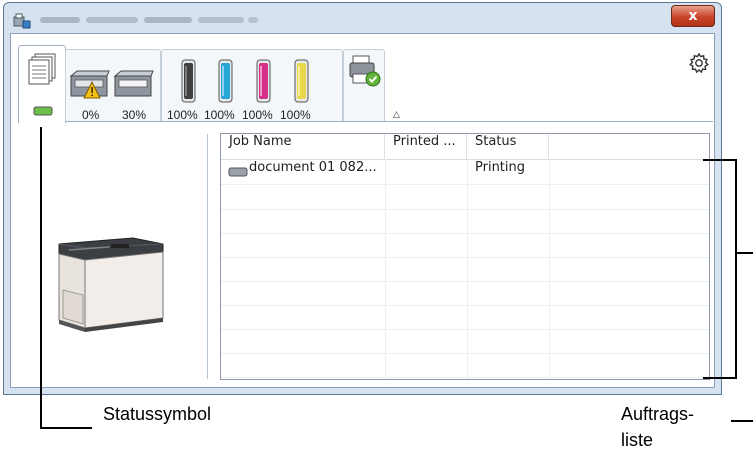 This screenshot has height=457, width=753. What do you see at coordinates (264, 81) in the screenshot?
I see `toner-magenta-icon` at bounding box center [264, 81].